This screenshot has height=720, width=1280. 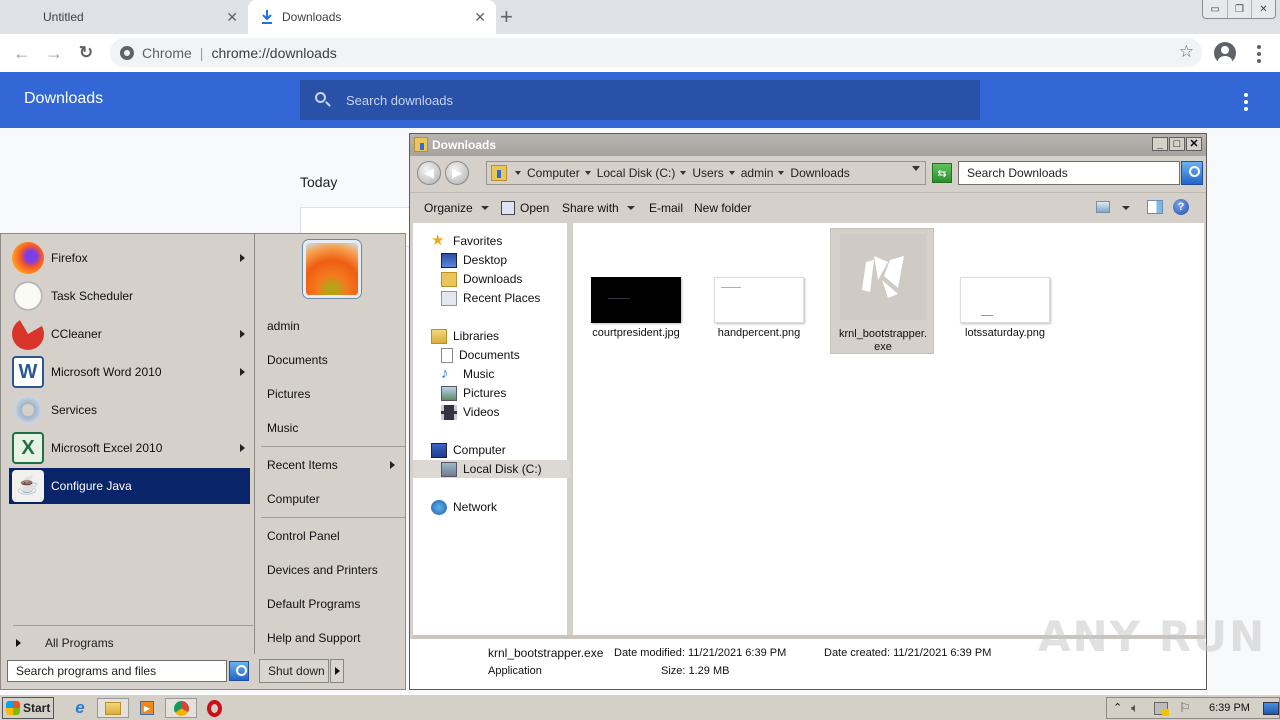 I want to click on profile-avatar-icon, so click(x=1225, y=53).